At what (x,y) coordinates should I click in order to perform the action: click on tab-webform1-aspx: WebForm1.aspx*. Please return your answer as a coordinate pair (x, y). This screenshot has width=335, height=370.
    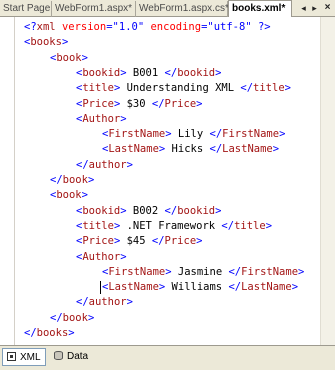
    Looking at the image, I should click on (94, 9).